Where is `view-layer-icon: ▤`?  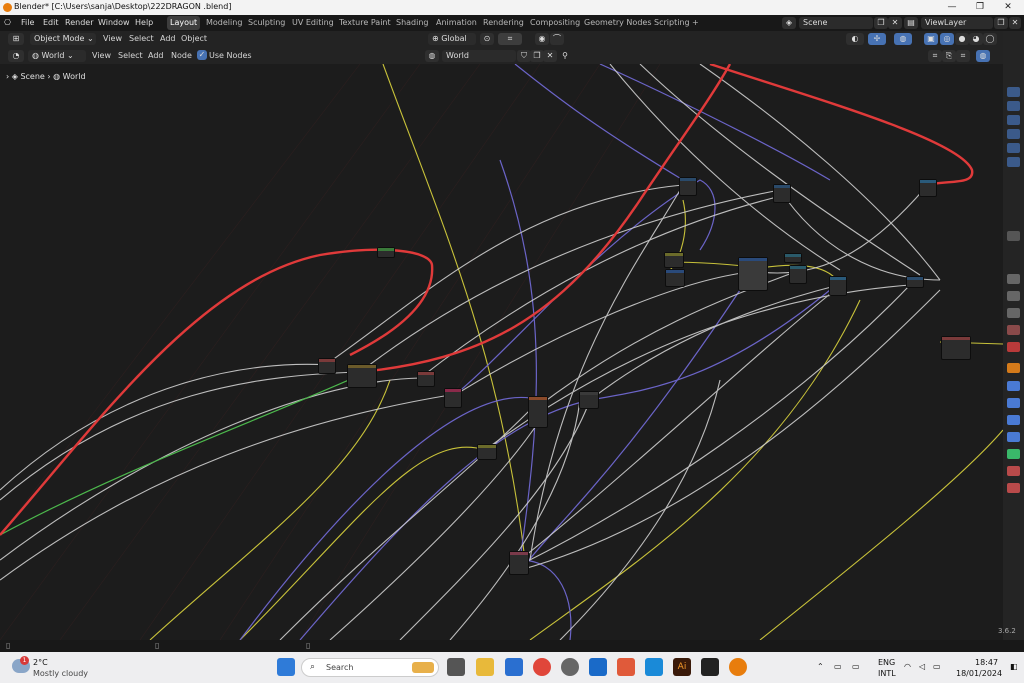 view-layer-icon: ▤ is located at coordinates (911, 23).